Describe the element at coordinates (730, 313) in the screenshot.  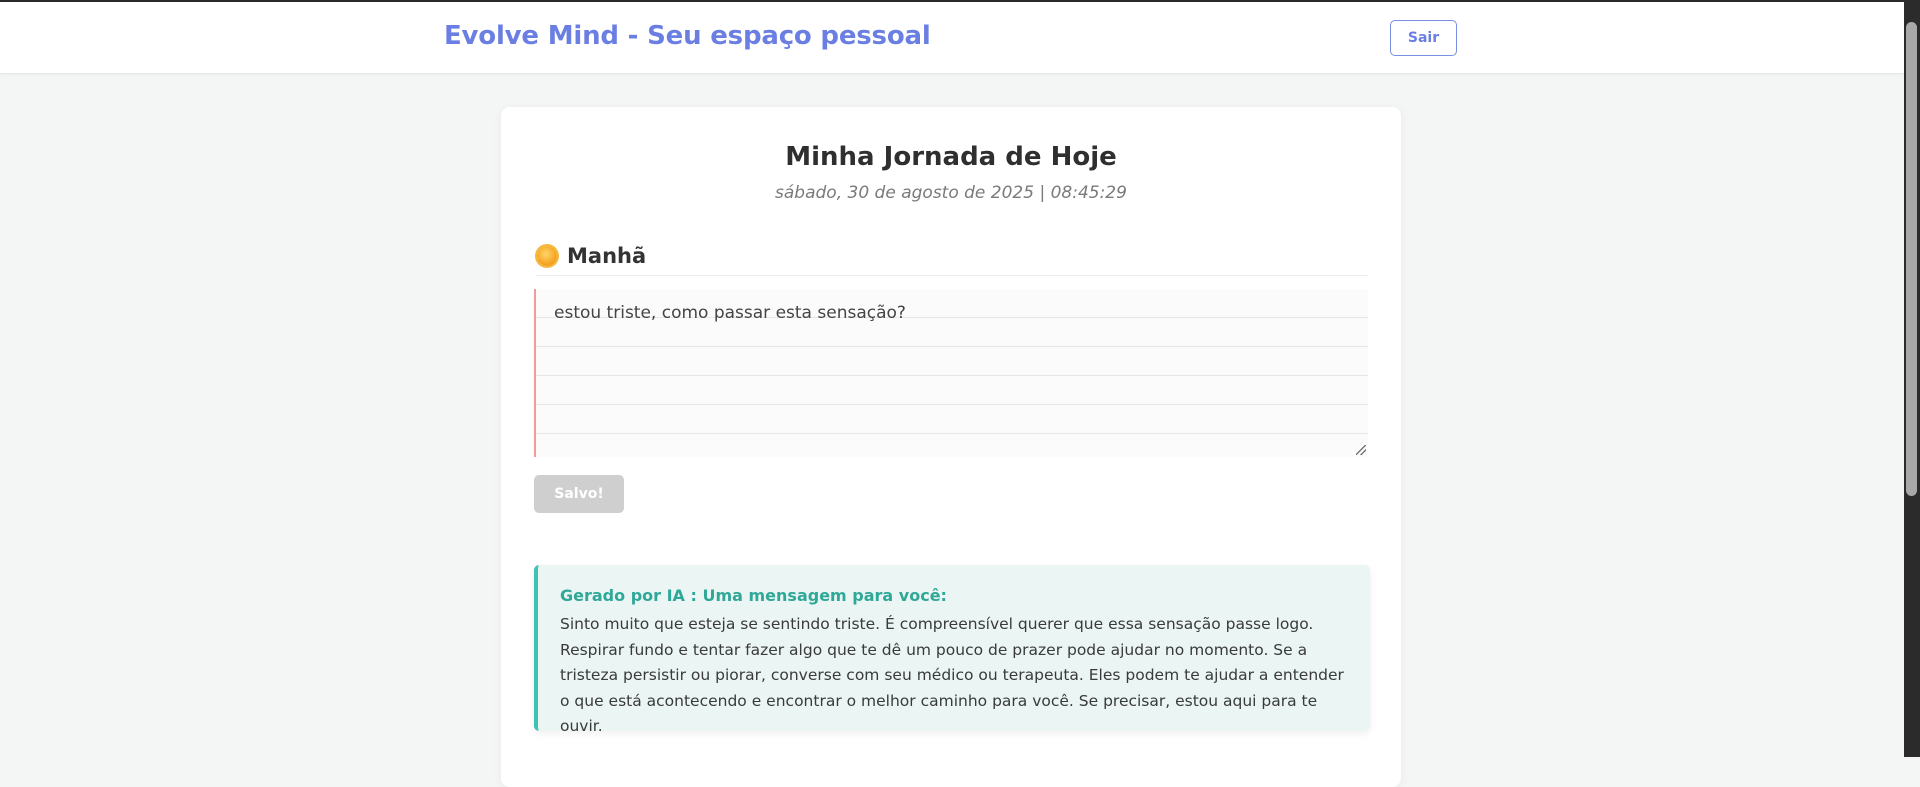
I see `journal-entry-text: estou triste, como passar esta sensação?` at that location.